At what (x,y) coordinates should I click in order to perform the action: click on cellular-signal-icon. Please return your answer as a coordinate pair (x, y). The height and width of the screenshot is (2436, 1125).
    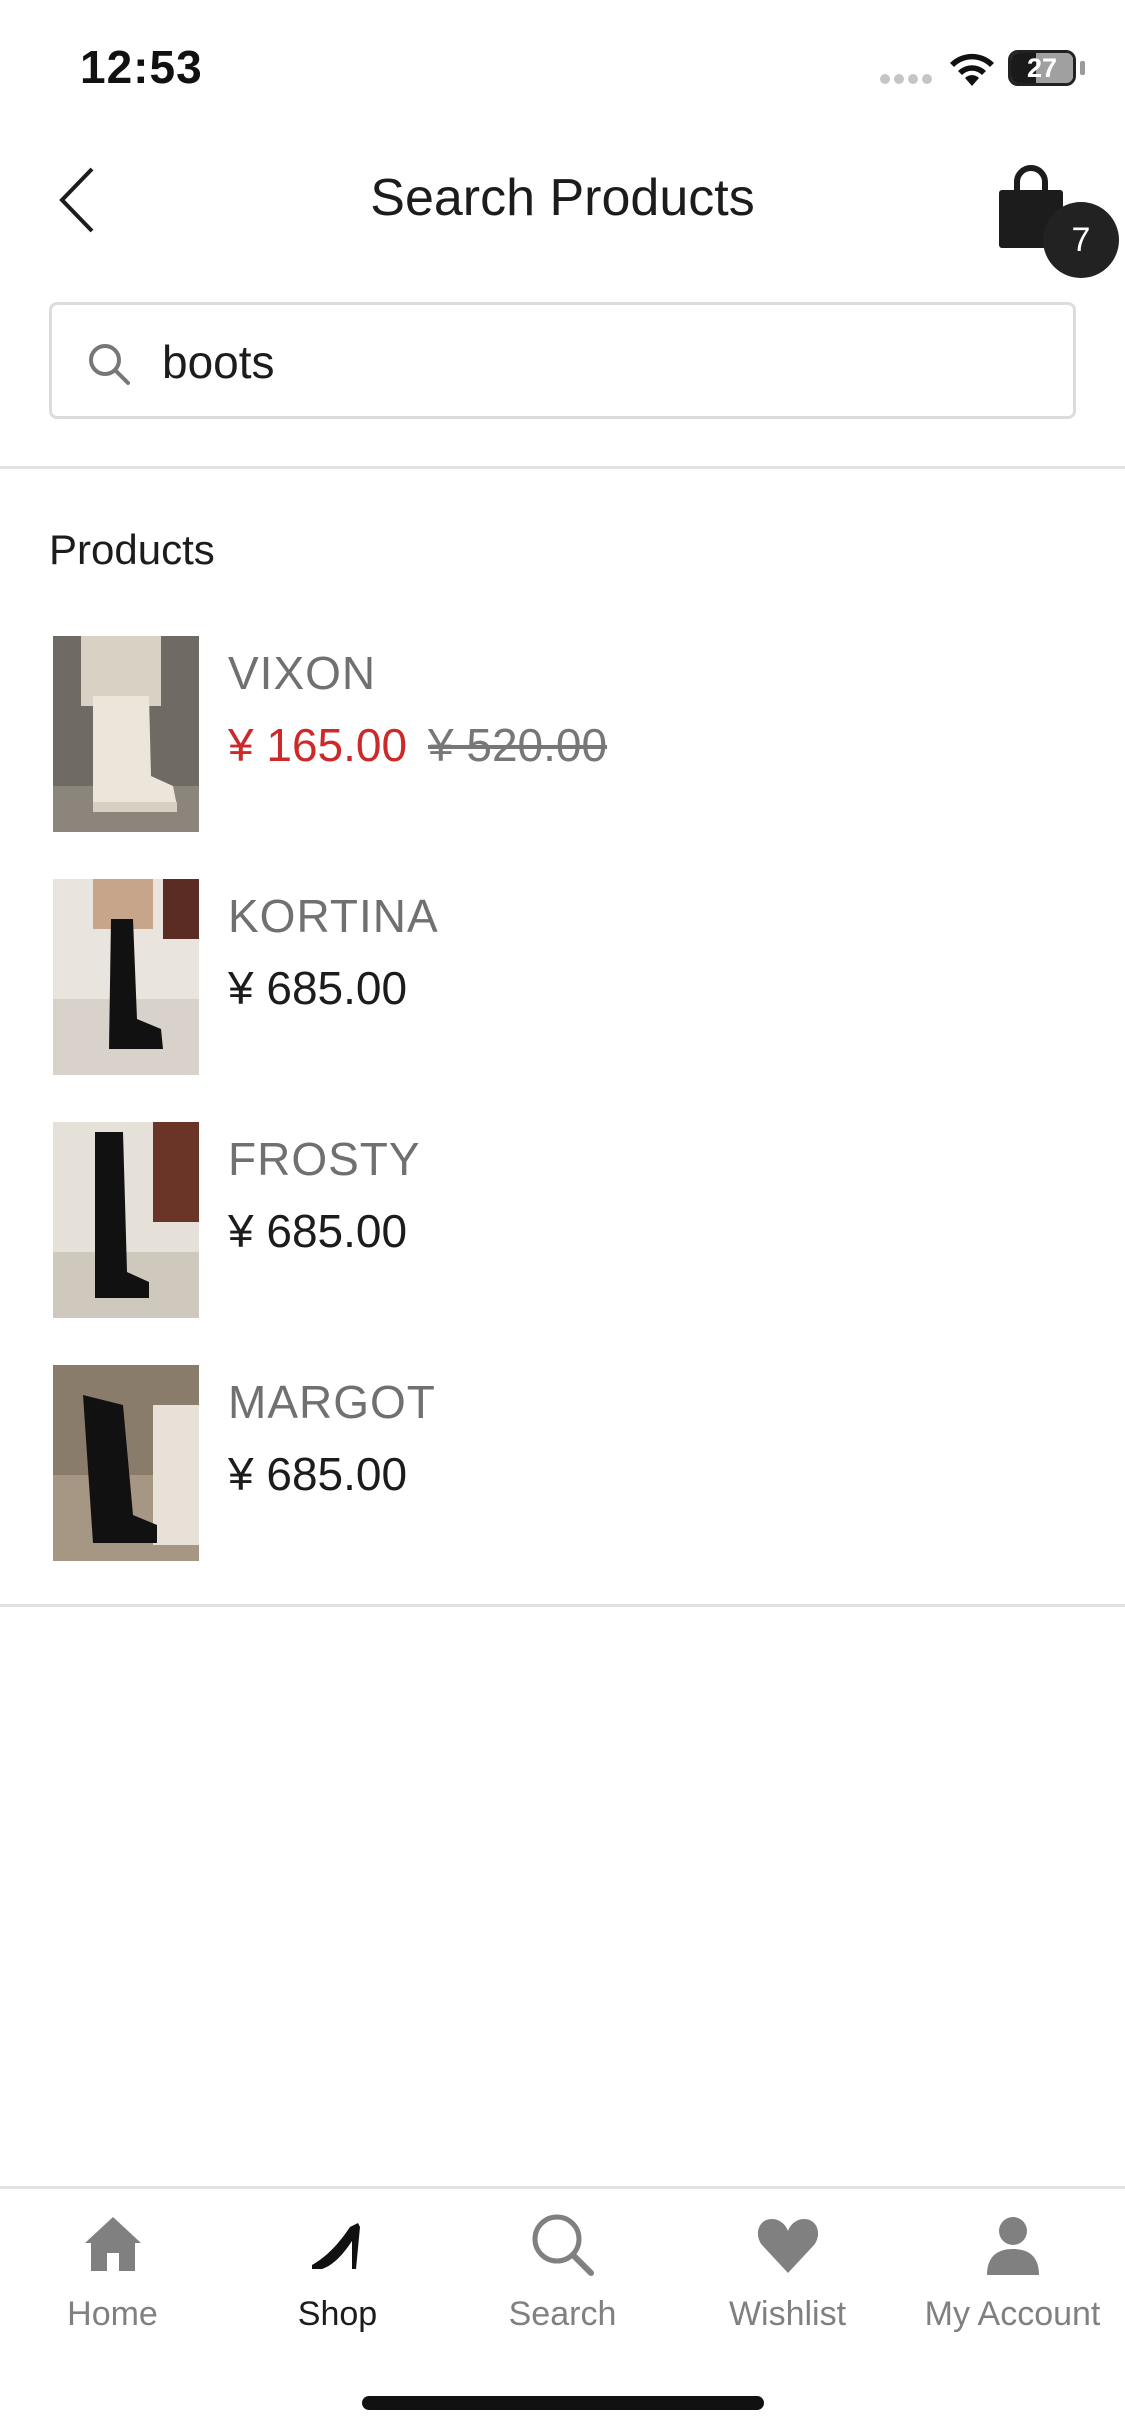
    Looking at the image, I should click on (907, 80).